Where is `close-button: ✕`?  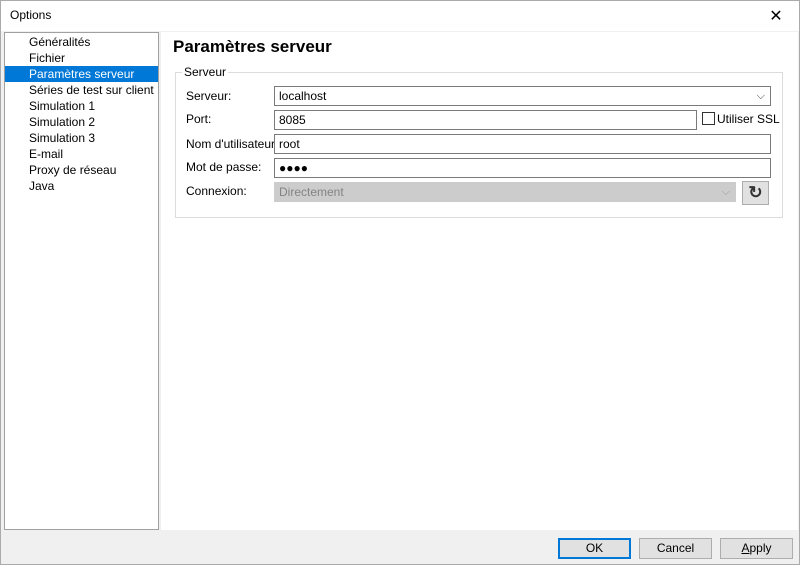 close-button: ✕ is located at coordinates (776, 16).